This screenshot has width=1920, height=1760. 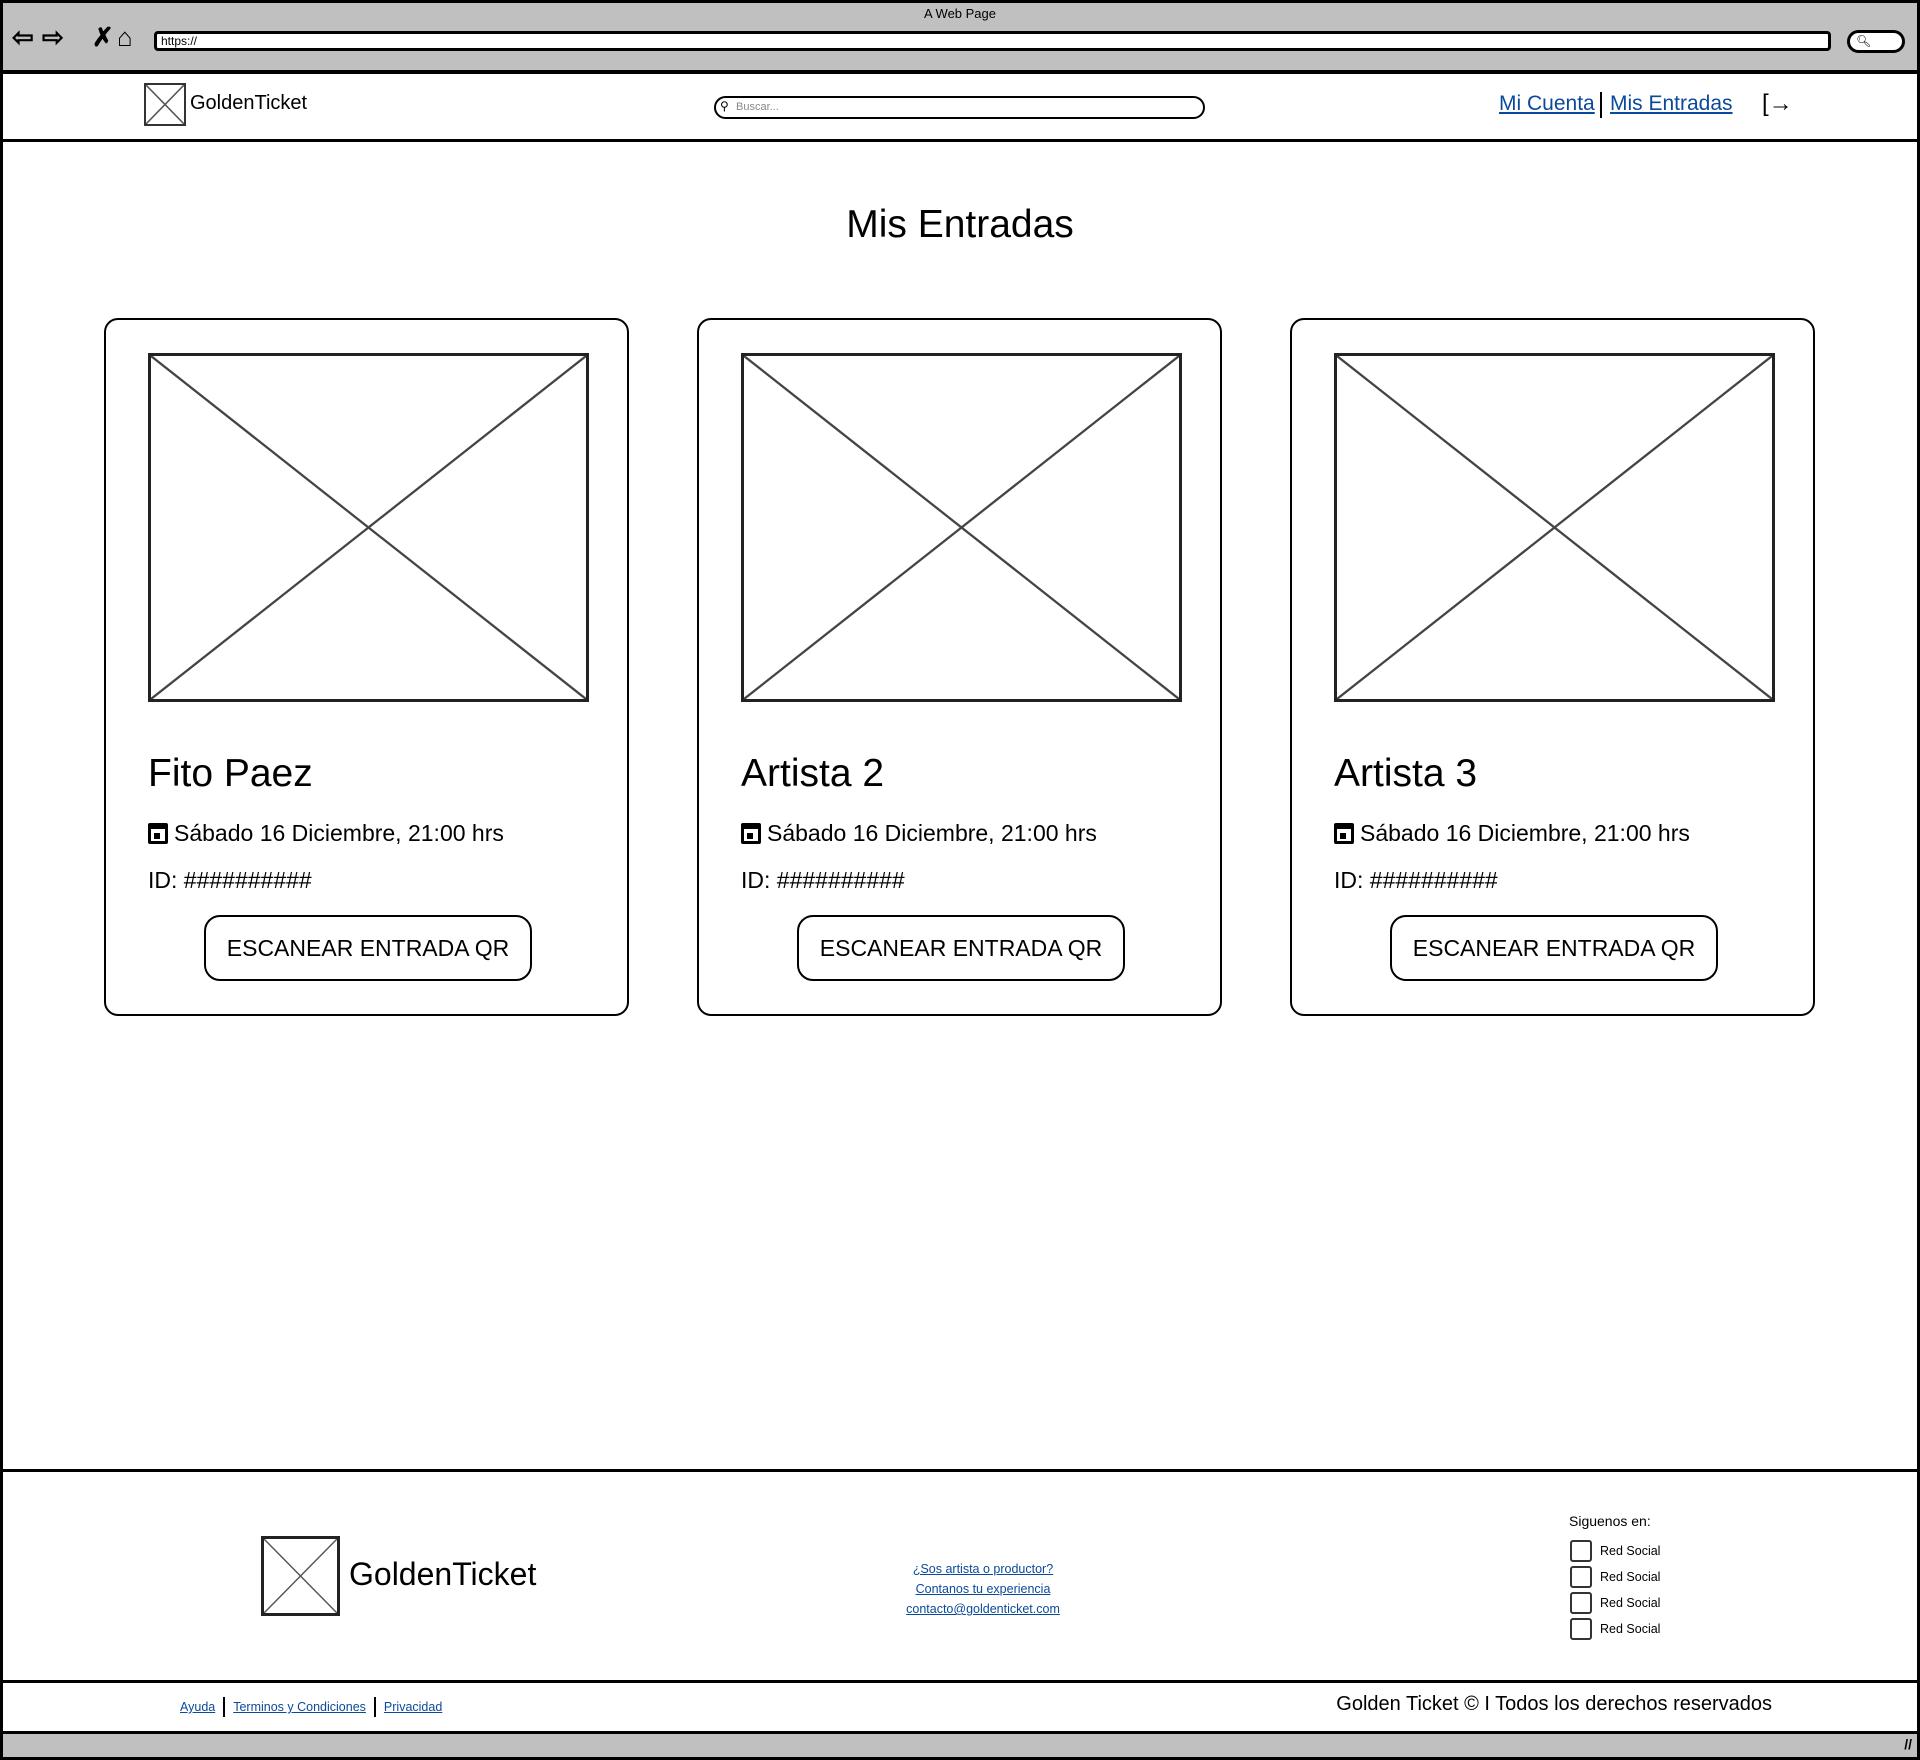 I want to click on forward-icon: ⇨, so click(x=53, y=37).